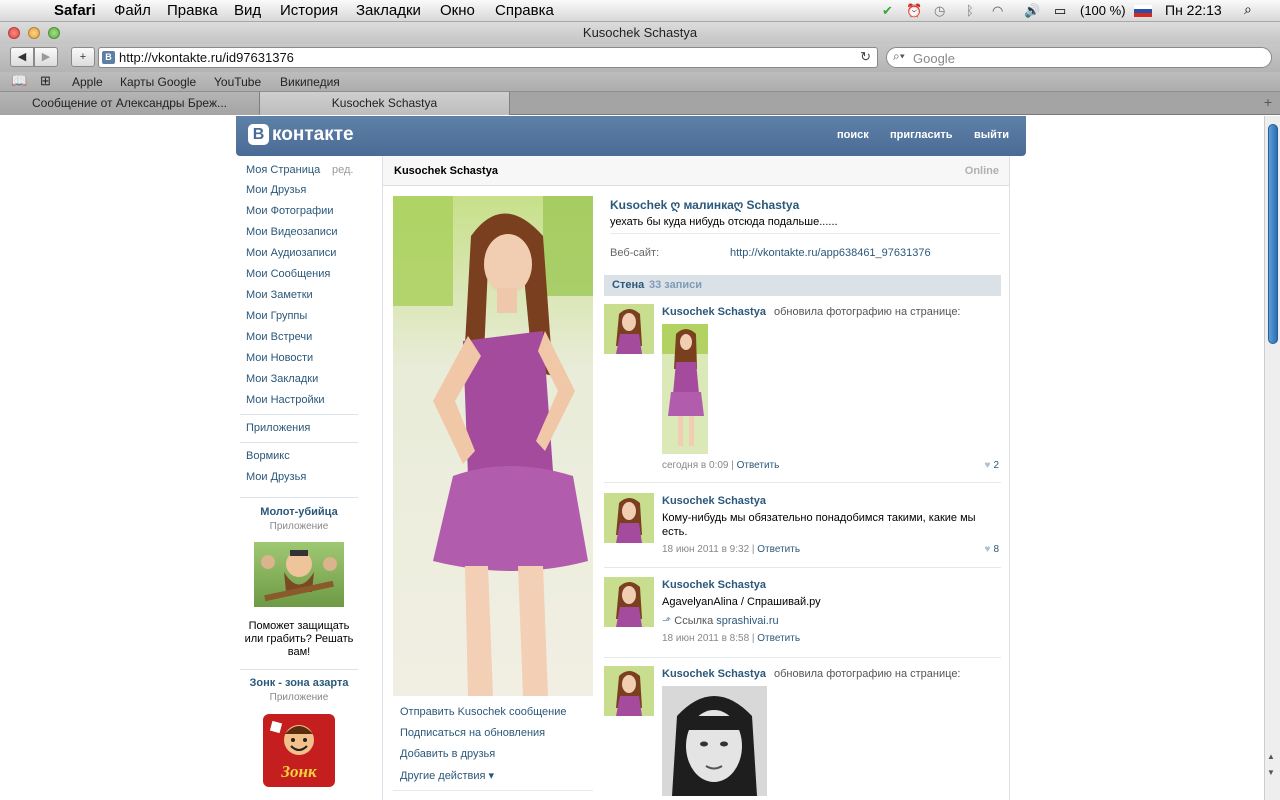  What do you see at coordinates (1060, 11) in the screenshot?
I see `battery-icon: ▭` at bounding box center [1060, 11].